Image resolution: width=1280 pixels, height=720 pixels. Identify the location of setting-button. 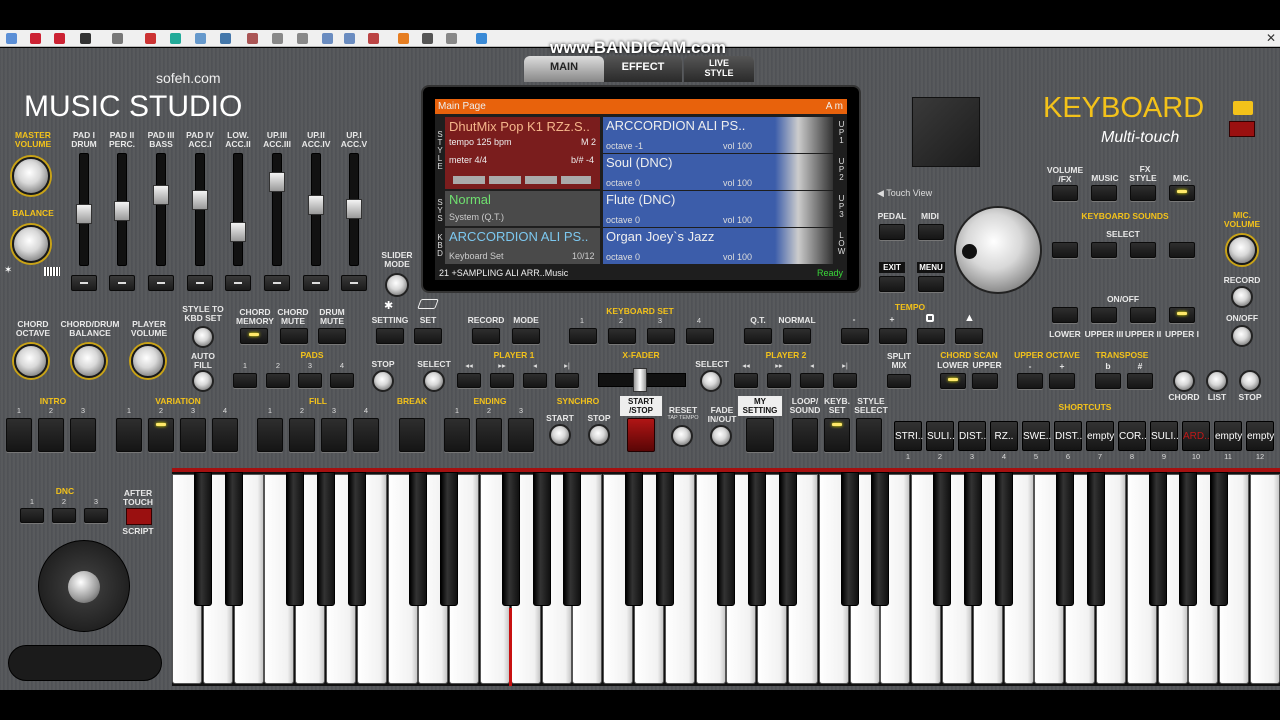
(390, 336).